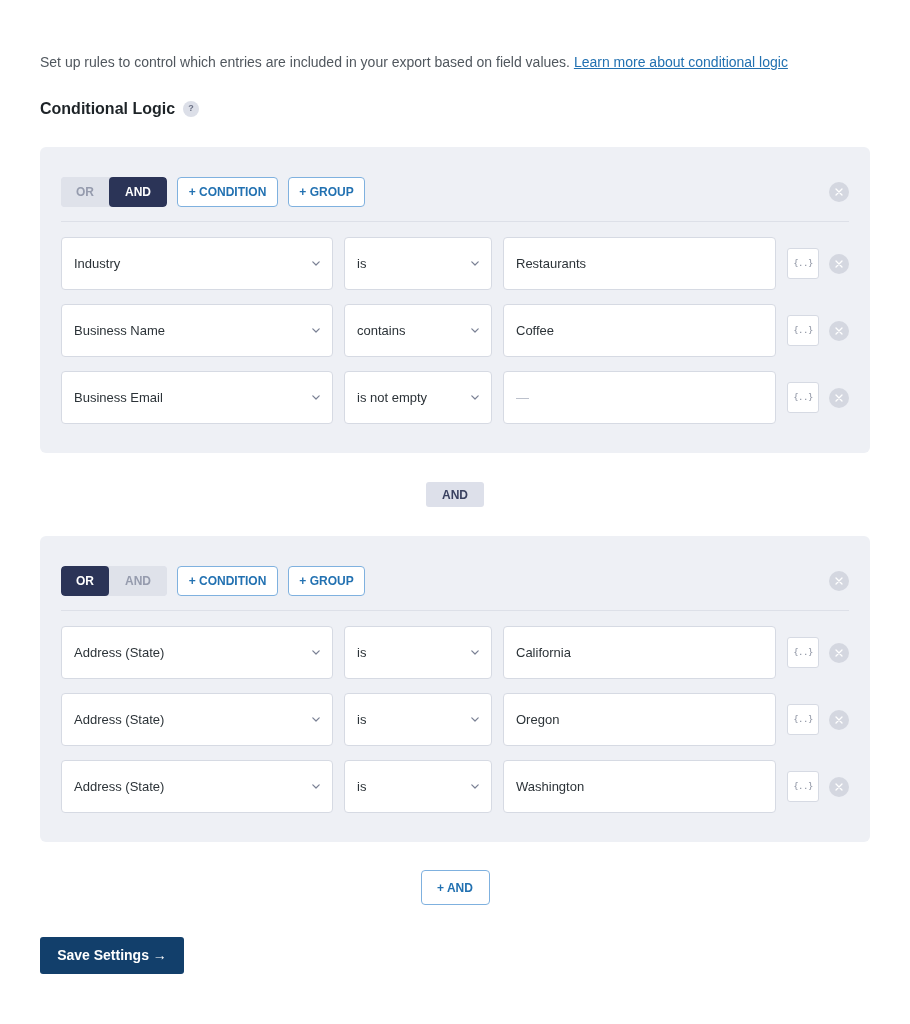 Image resolution: width=910 pixels, height=1024 pixels. I want to click on add-and-button: + AND, so click(455, 887).